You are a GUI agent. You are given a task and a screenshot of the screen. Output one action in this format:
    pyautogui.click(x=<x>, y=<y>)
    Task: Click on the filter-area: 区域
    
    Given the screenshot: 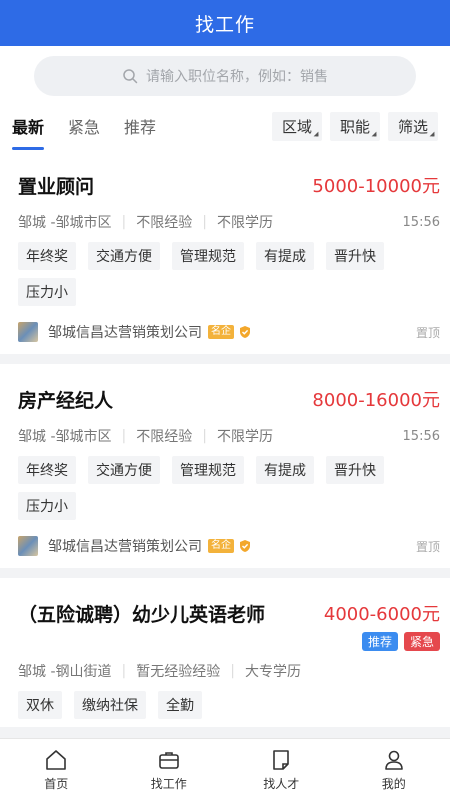 What is the action you would take?
    pyautogui.click(x=296, y=126)
    